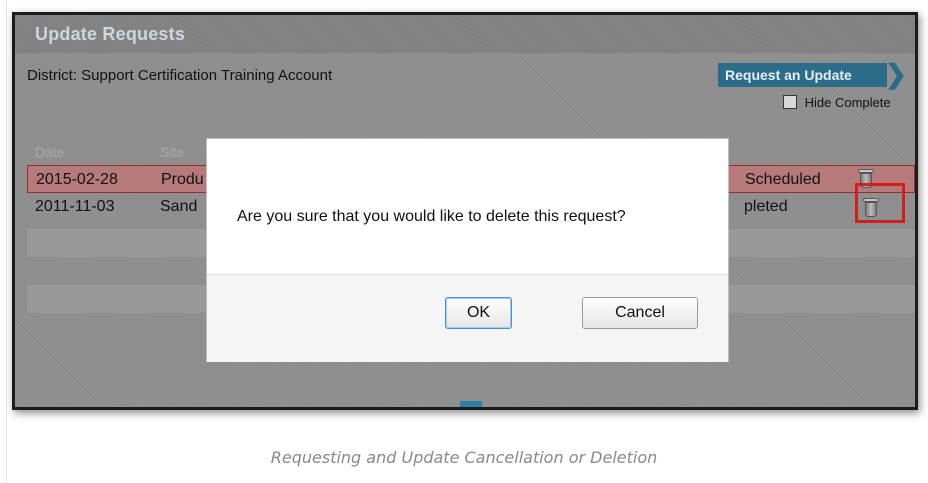 The image size is (928, 483). What do you see at coordinates (788, 75) in the screenshot?
I see `request-update-label: Request an Update` at bounding box center [788, 75].